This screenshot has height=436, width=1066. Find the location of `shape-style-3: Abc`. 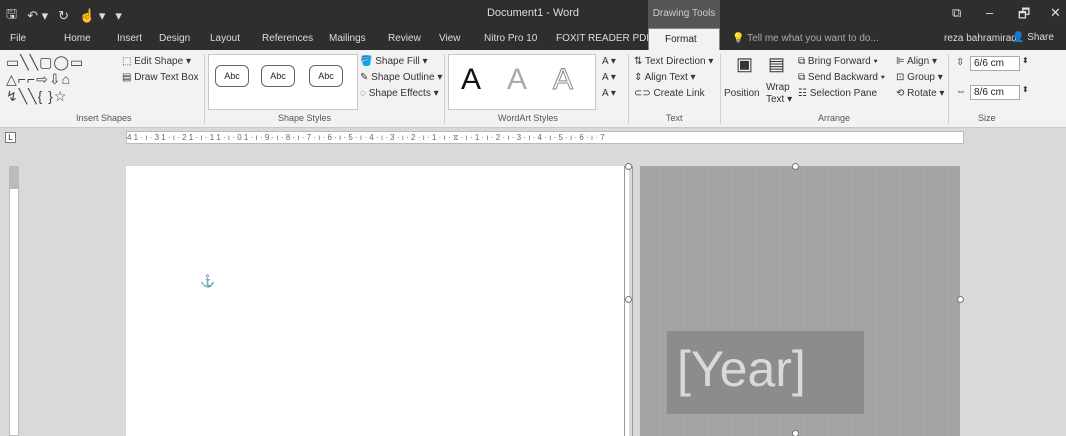

shape-style-3: Abc is located at coordinates (326, 76).